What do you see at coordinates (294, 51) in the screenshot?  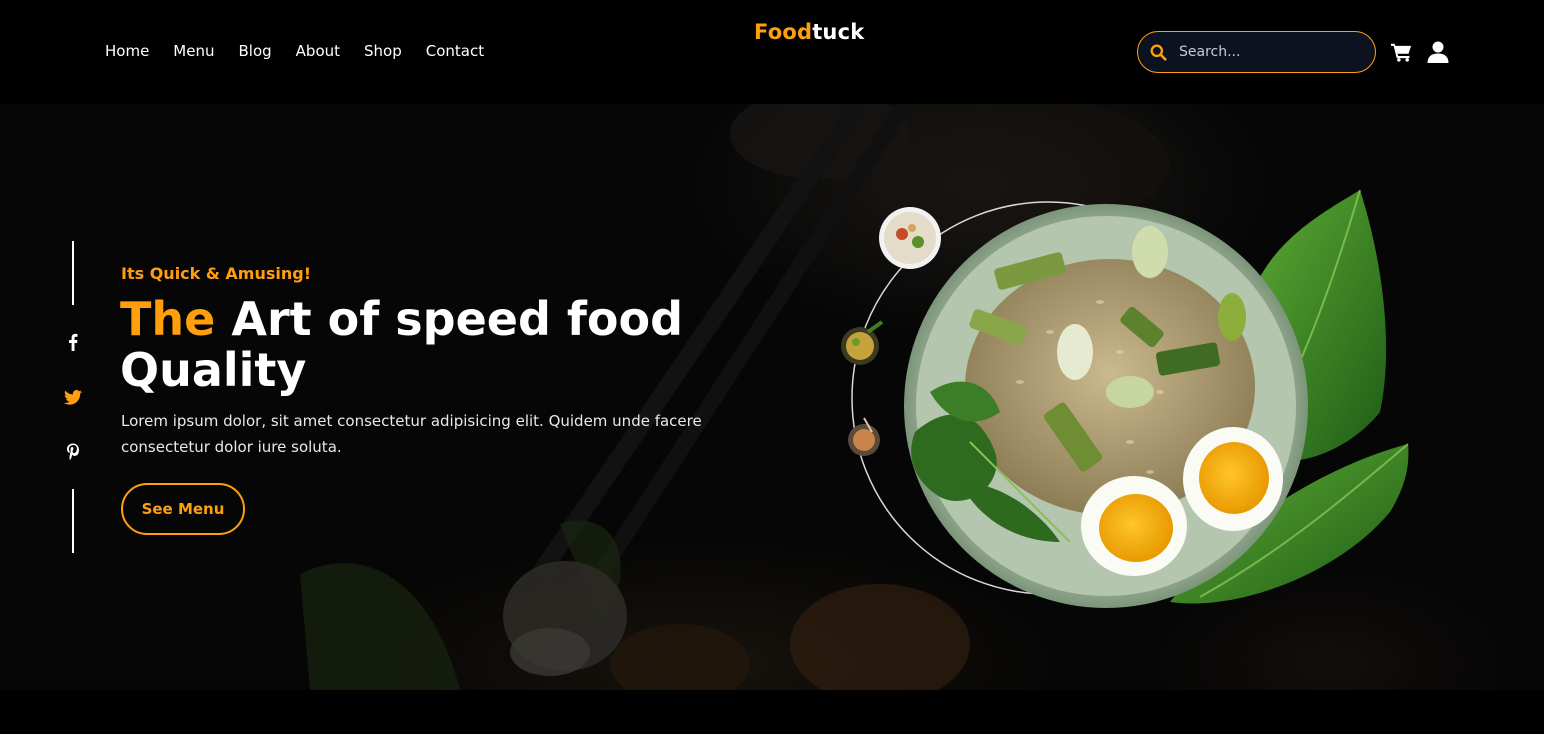 I see `main-nav: Home Menu Blog About Shop Contact` at bounding box center [294, 51].